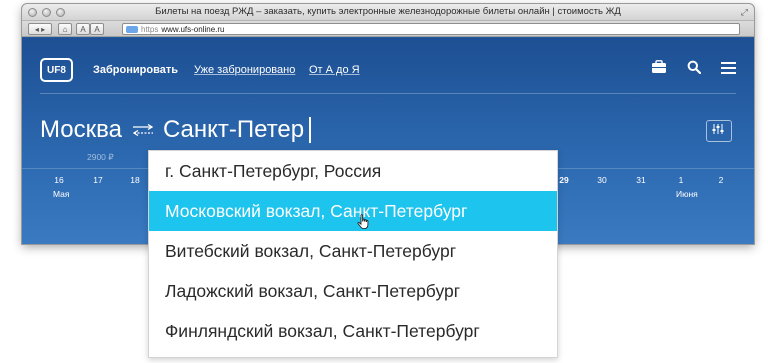  What do you see at coordinates (143, 130) in the screenshot?
I see `swap-icon` at bounding box center [143, 130].